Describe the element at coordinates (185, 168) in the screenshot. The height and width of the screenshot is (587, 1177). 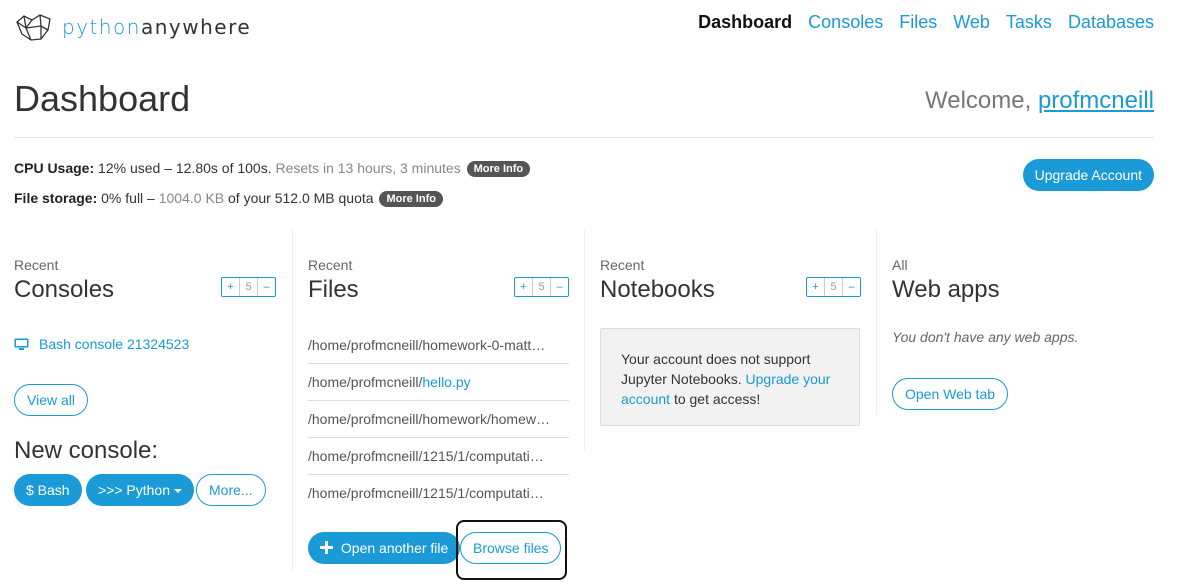
I see `cpu-value: 12% used – 12.80s of 100s.` at that location.